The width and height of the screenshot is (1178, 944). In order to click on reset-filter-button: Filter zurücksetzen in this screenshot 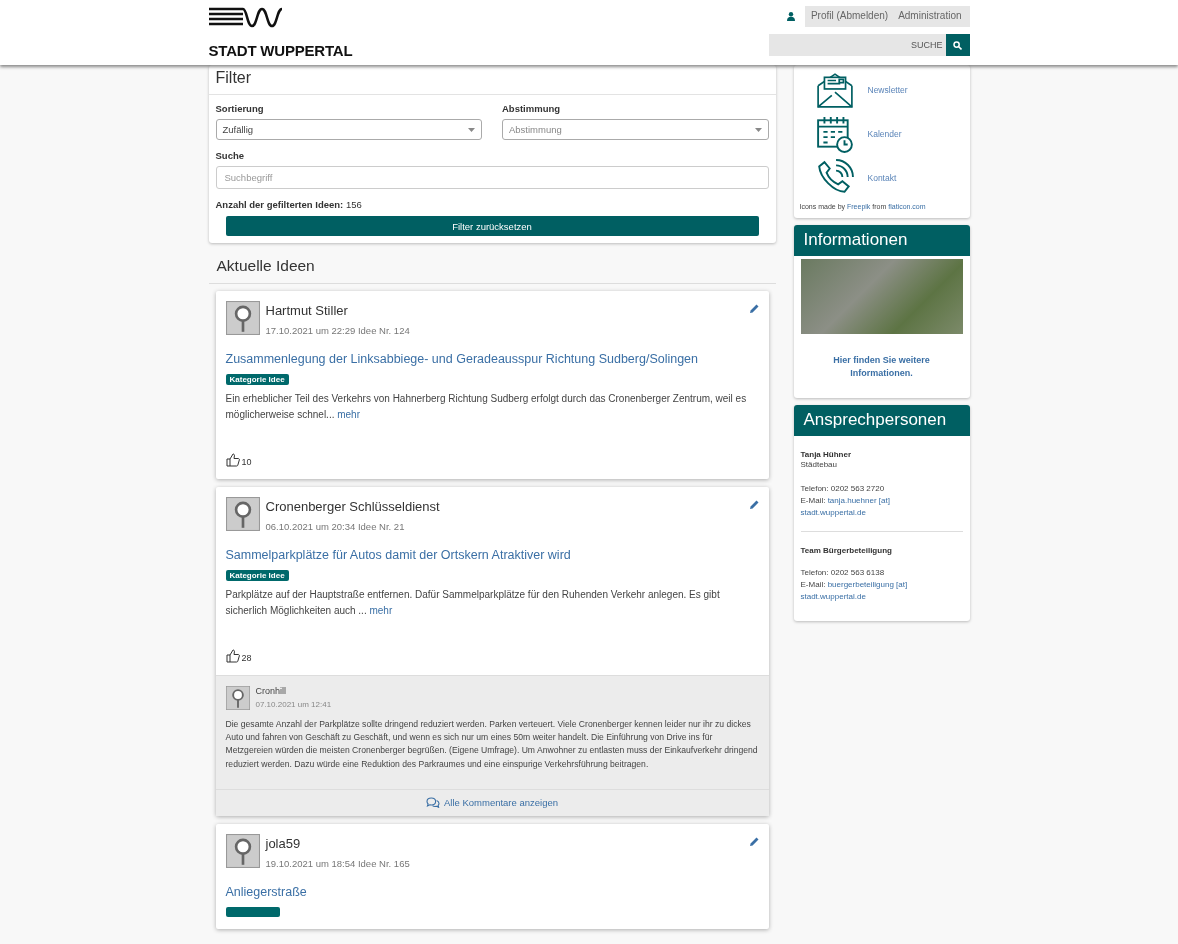, I will do `click(492, 226)`.